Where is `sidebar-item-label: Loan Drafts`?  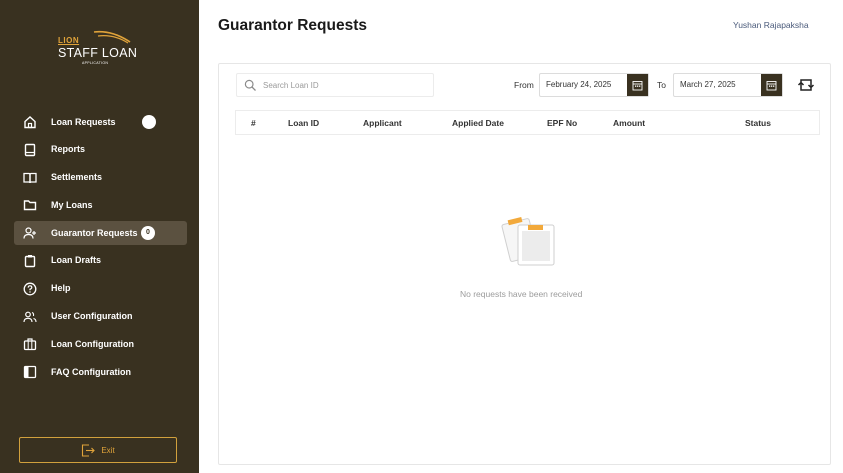 sidebar-item-label: Loan Drafts is located at coordinates (76, 260).